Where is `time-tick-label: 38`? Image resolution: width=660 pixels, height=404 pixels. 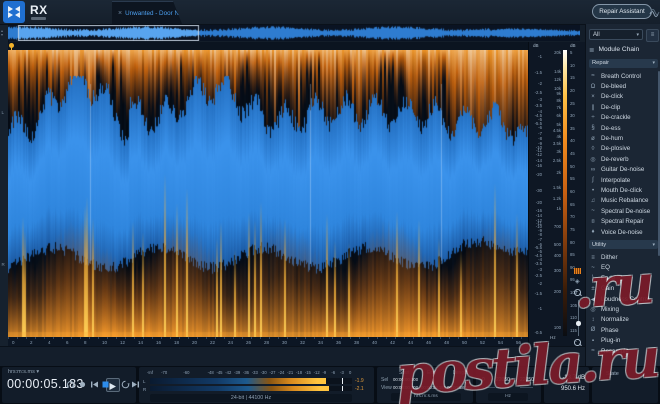
time-tick-label: 38 is located at coordinates (357, 342).